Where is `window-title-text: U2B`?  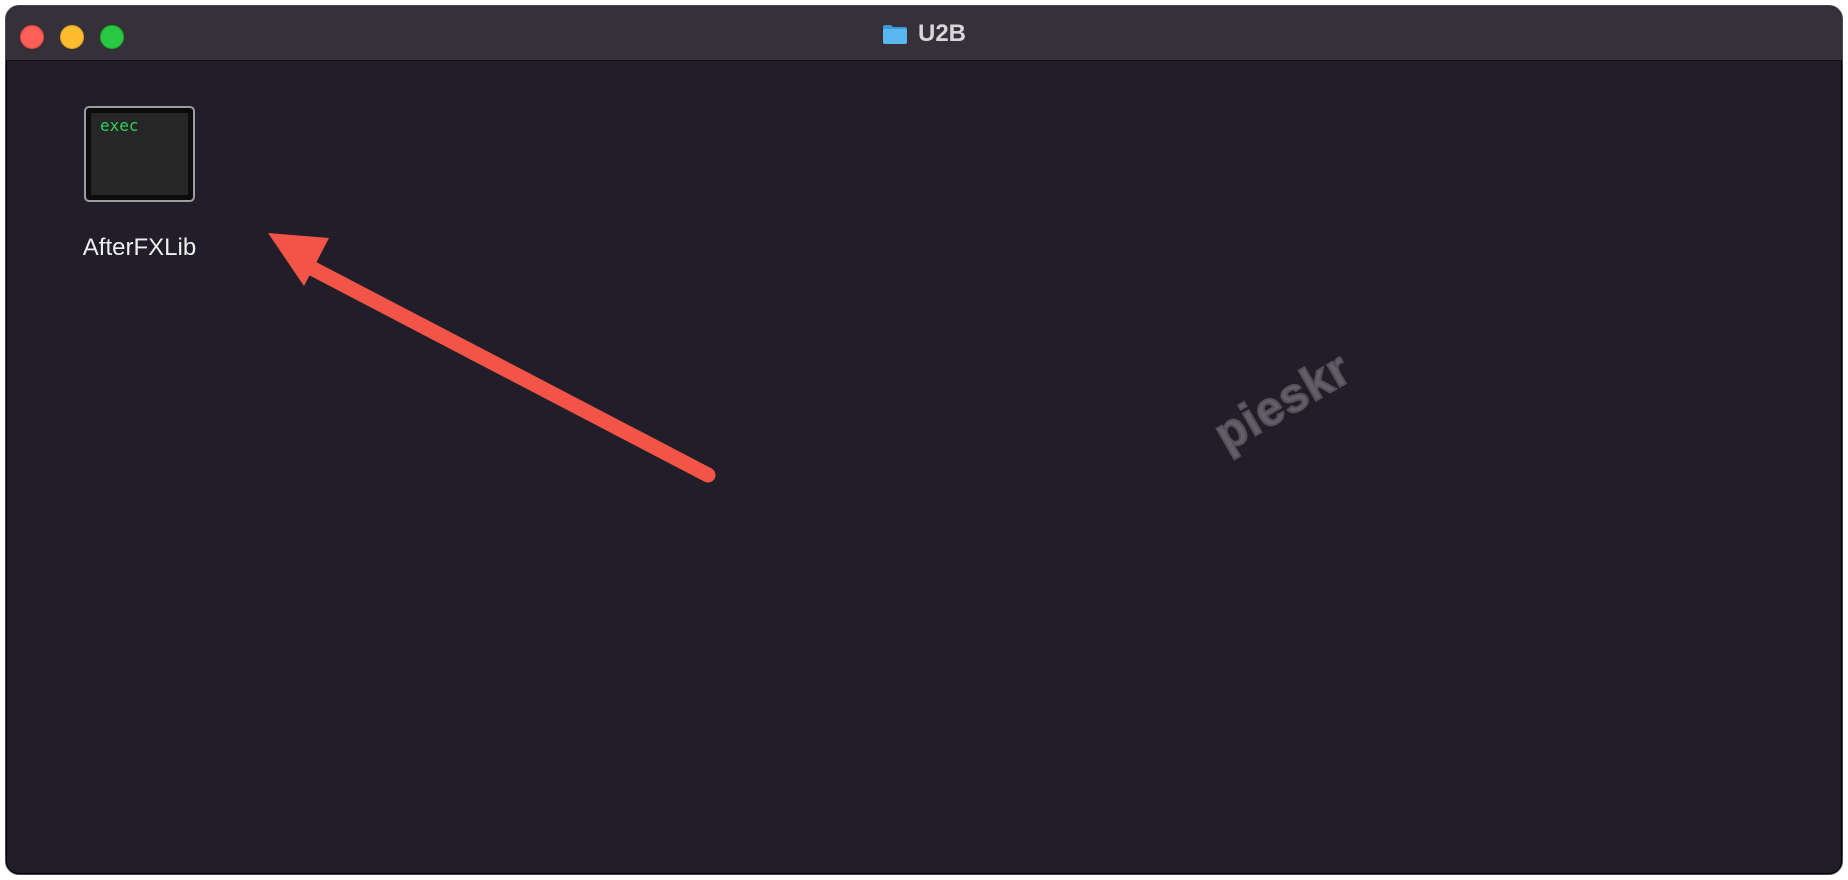
window-title-text: U2B is located at coordinates (941, 33).